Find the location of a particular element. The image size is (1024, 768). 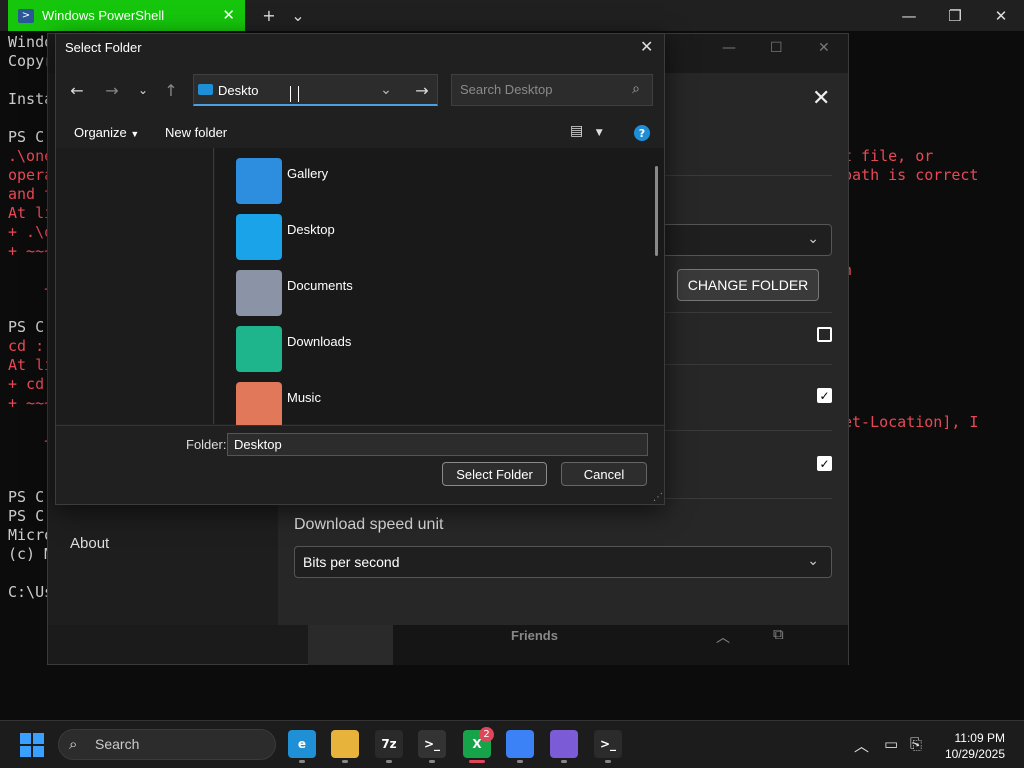

view-icon: ▤ is located at coordinates (577, 131).